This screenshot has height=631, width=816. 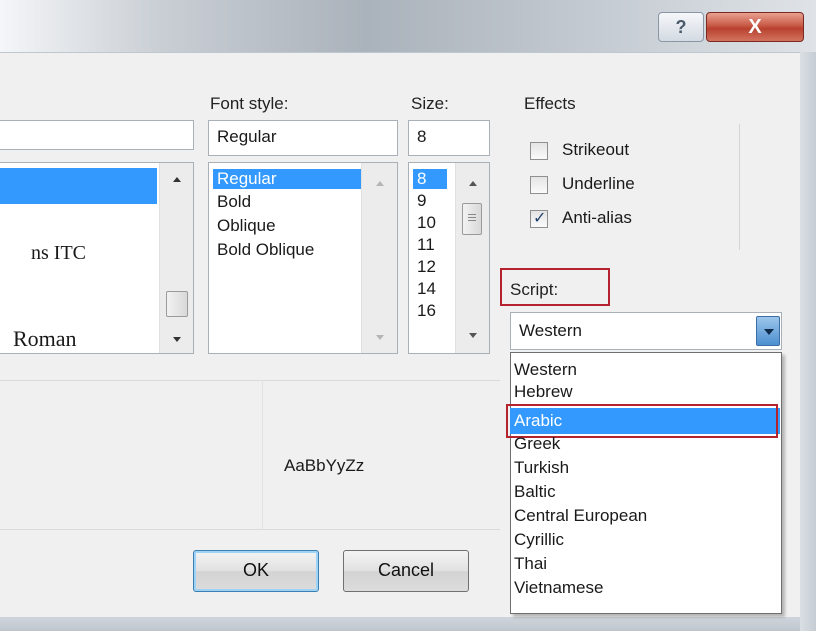 I want to click on script-label: Script:, so click(x=534, y=289).